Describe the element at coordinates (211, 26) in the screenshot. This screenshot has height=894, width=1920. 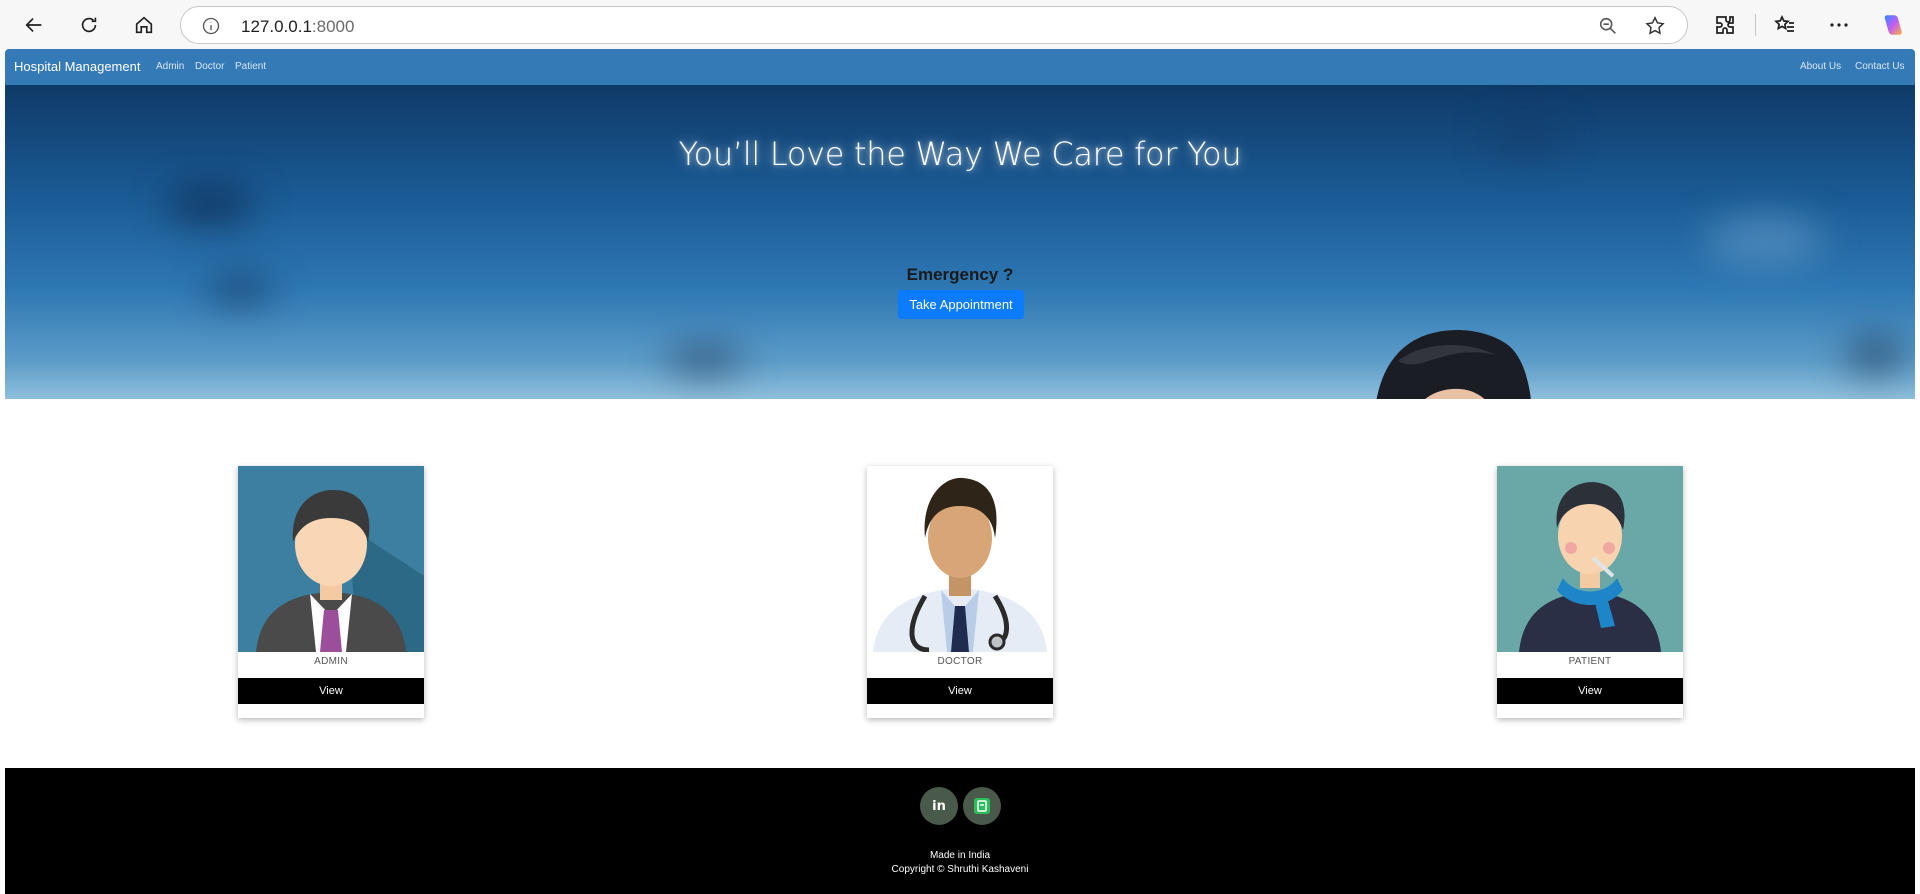
I see `info-icon` at that location.